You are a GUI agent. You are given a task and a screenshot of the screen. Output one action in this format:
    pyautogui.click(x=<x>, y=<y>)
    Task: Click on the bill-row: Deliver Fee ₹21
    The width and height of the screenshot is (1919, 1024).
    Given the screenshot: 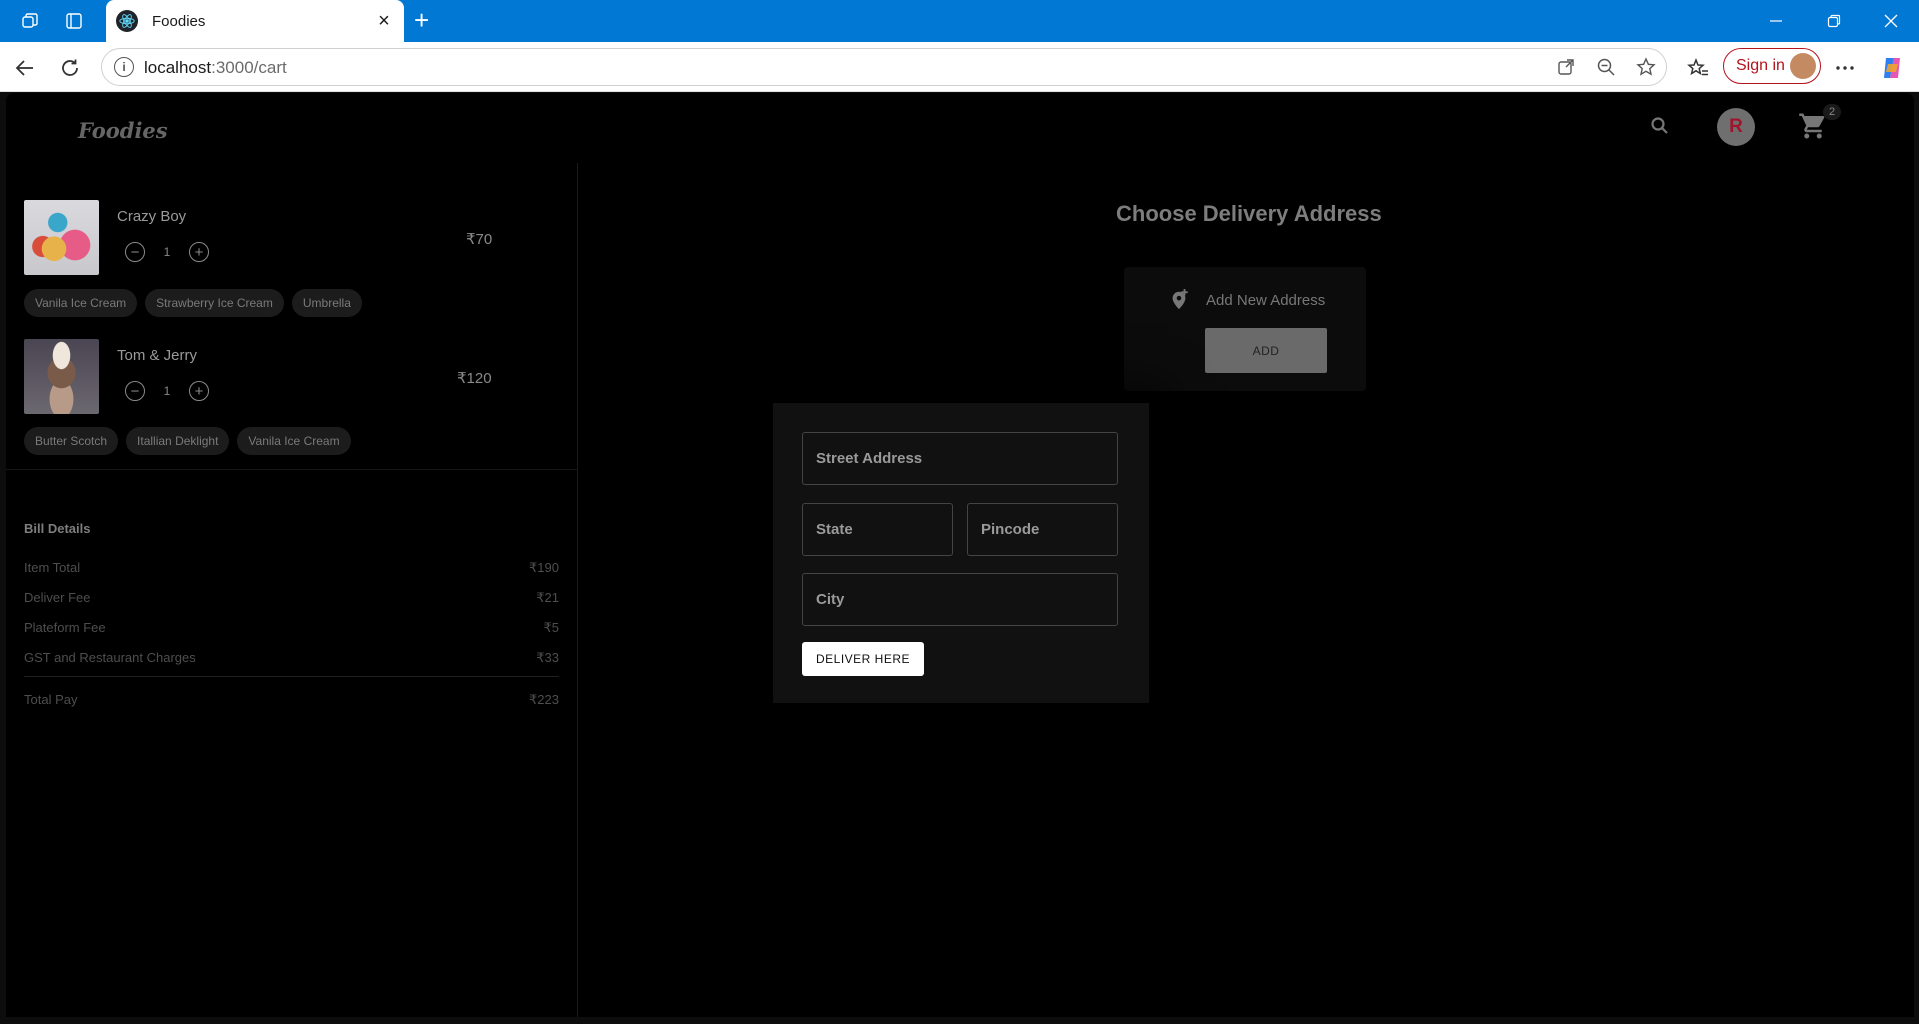 What is the action you would take?
    pyautogui.click(x=291, y=598)
    